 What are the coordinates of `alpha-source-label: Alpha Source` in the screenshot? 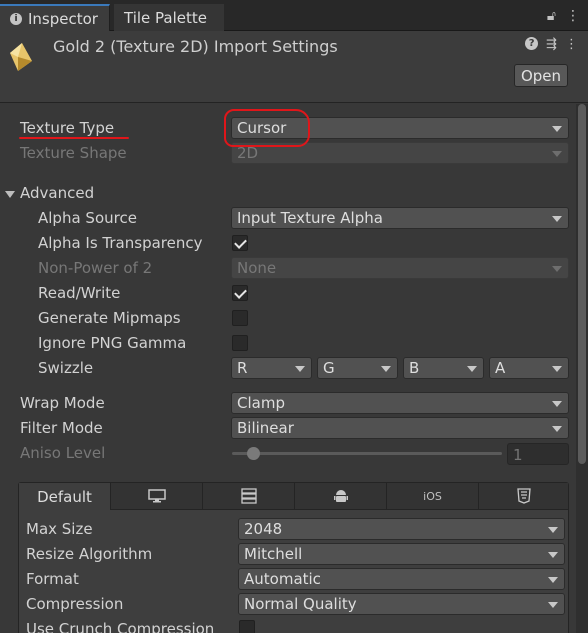 It's located at (87, 218).